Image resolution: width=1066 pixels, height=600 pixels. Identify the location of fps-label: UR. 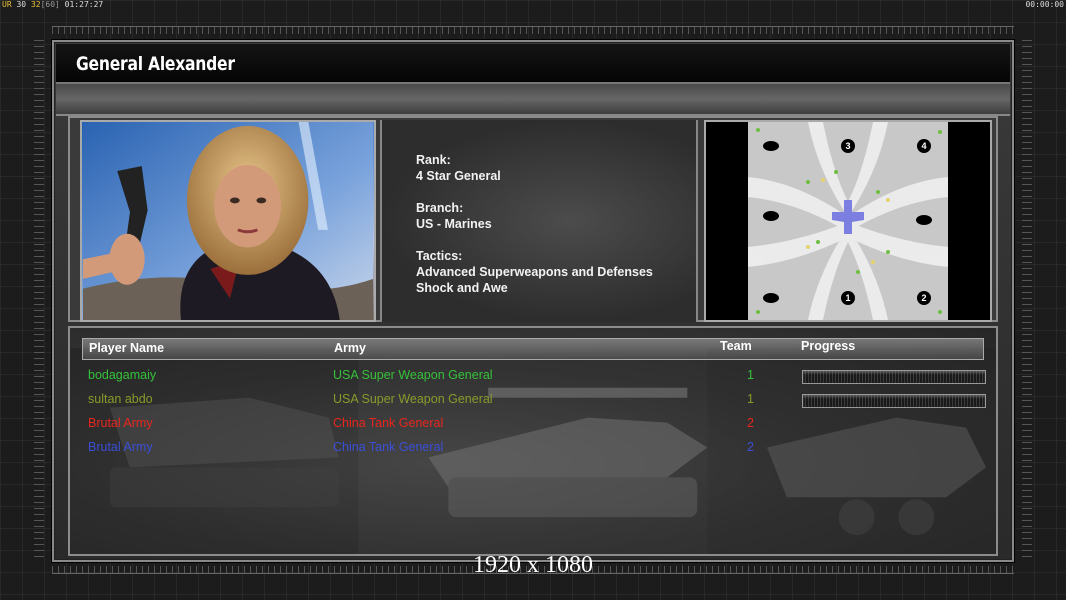
(7, 4).